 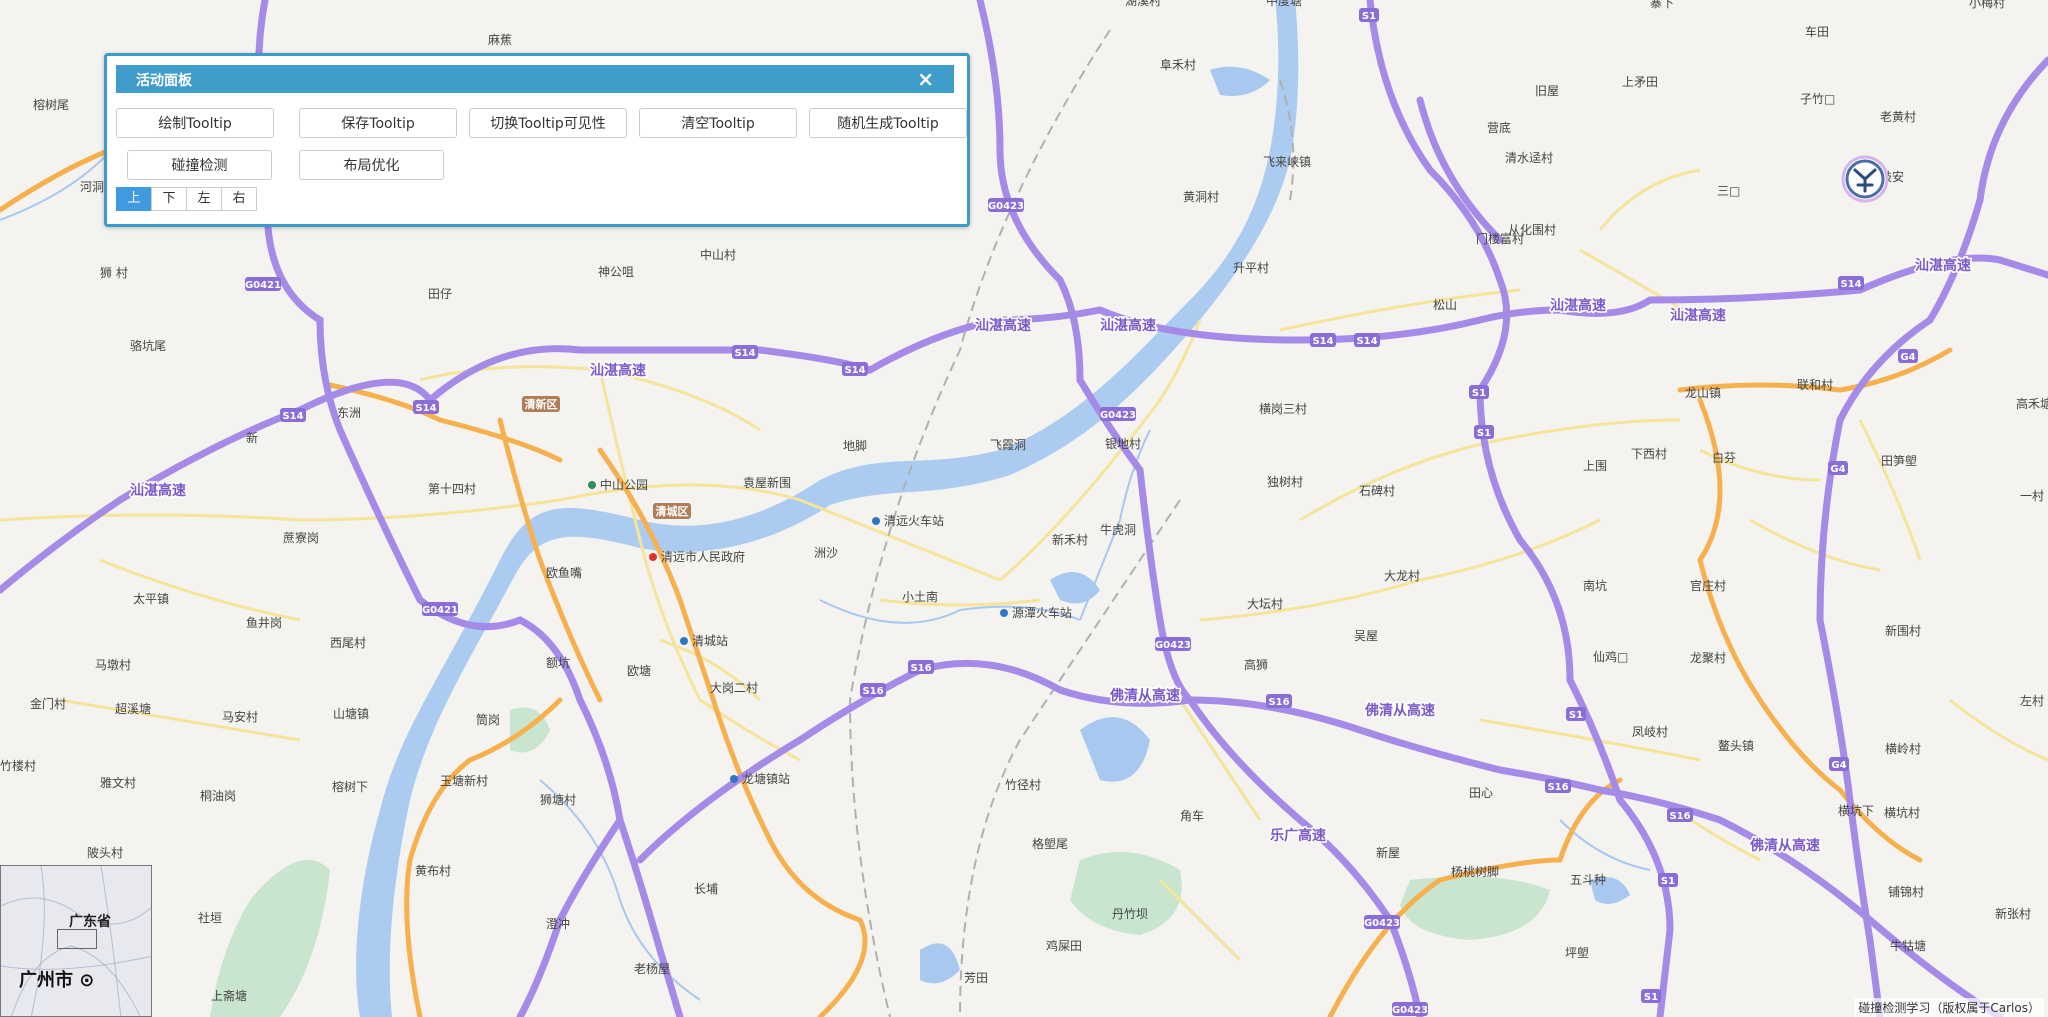 I want to click on panel-header: 活动面板 ×, so click(x=535, y=79).